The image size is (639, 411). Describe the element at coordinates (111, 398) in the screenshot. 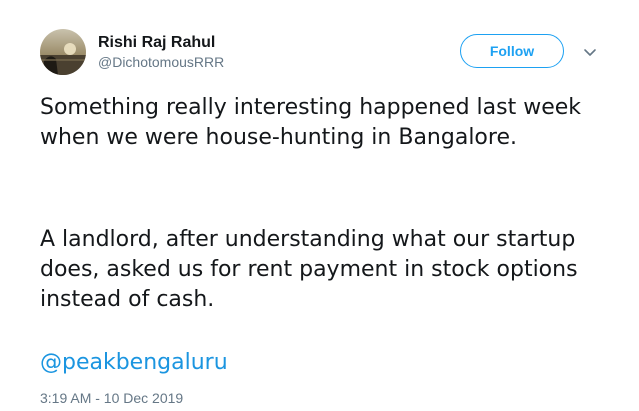

I see `tweet-timestamp: 3:19 AM - 10 Dec 2019` at that location.